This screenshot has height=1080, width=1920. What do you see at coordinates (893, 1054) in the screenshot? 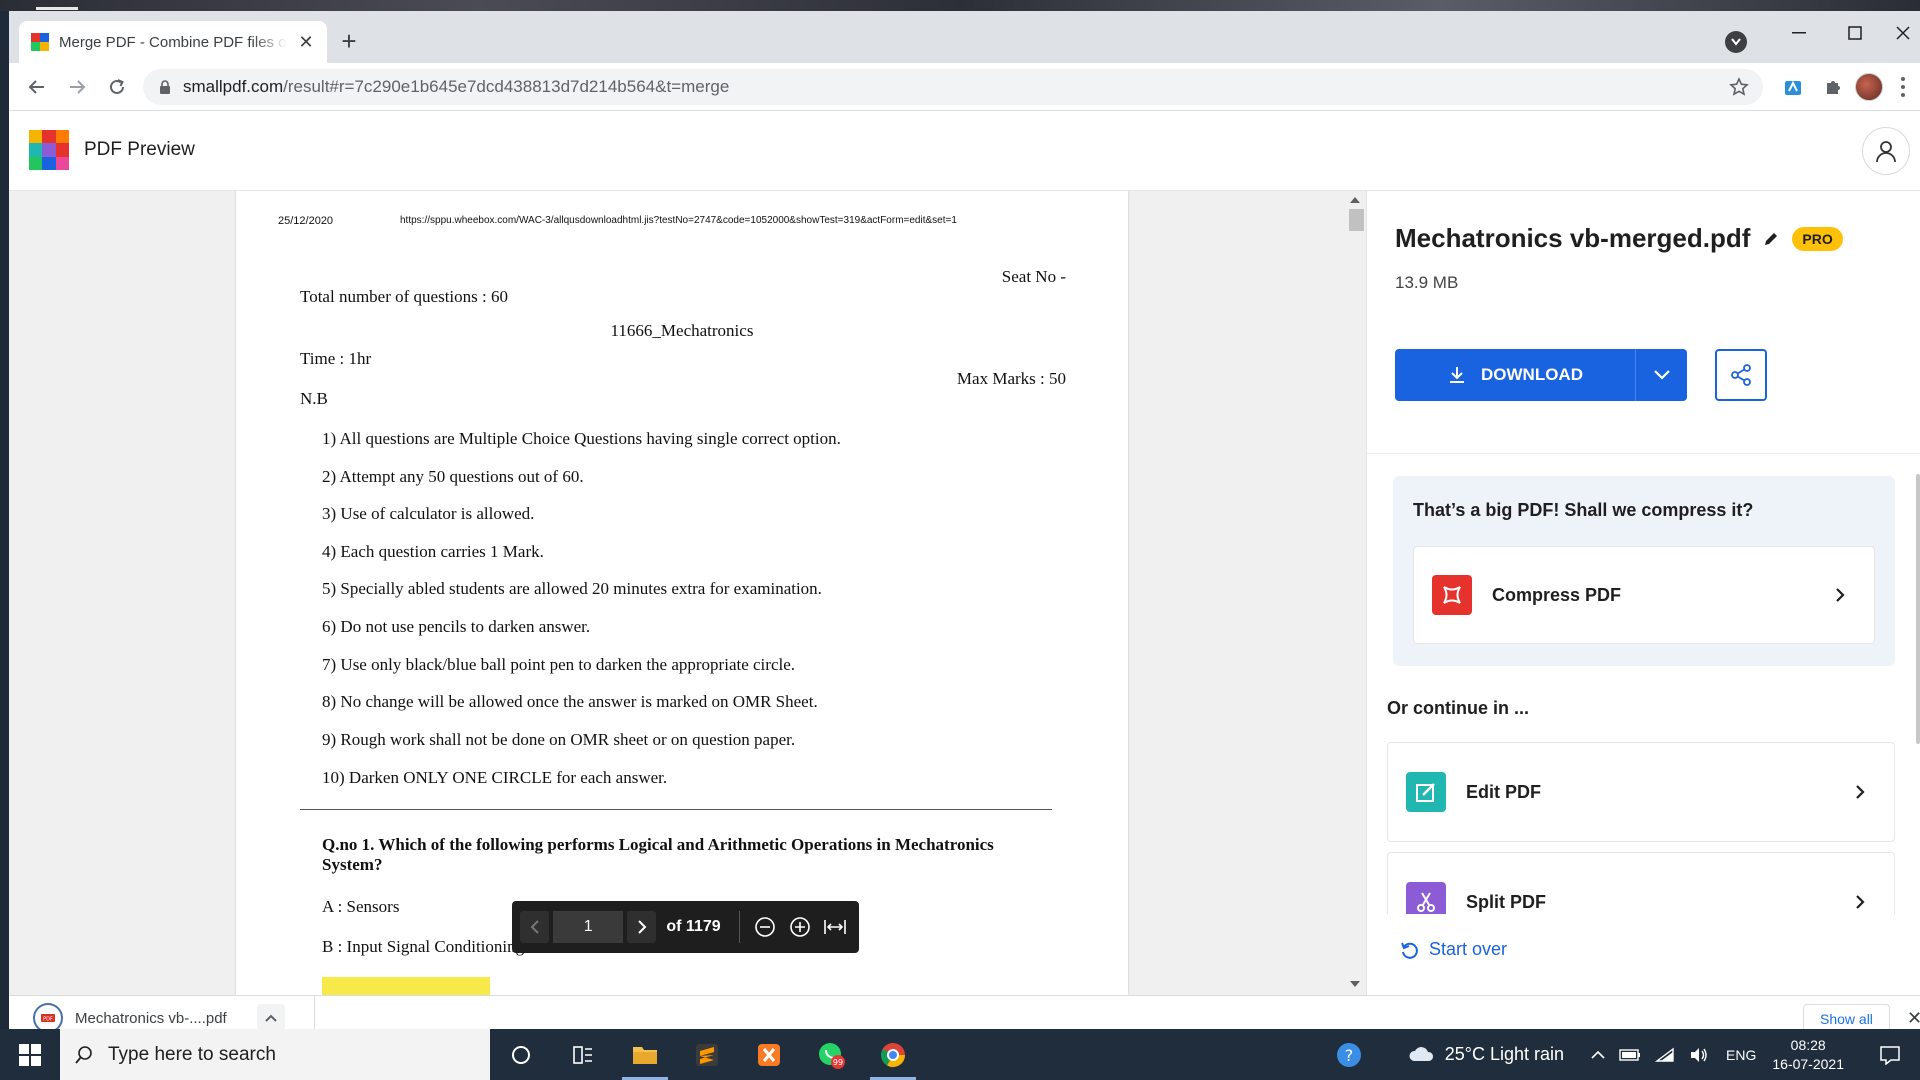
I see `chrome-taskbar-icon` at bounding box center [893, 1054].